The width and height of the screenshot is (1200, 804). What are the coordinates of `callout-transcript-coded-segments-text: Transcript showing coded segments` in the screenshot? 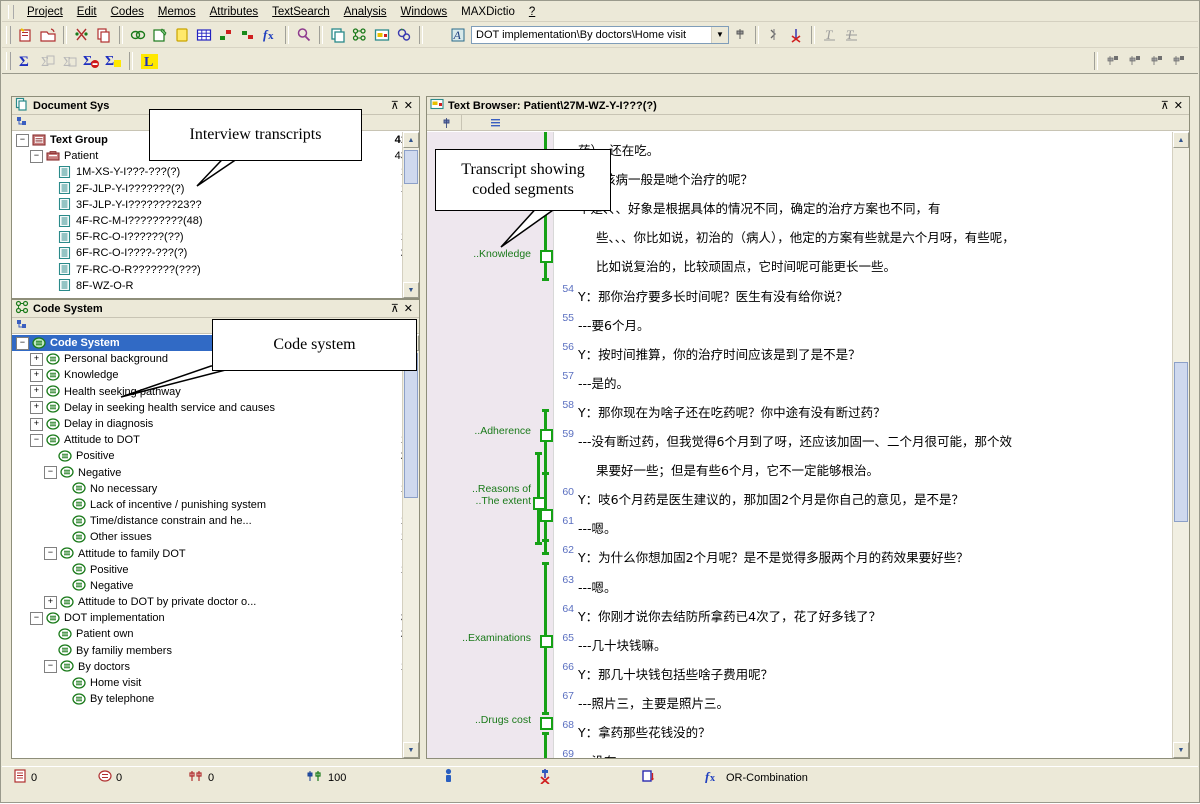 It's located at (523, 179).